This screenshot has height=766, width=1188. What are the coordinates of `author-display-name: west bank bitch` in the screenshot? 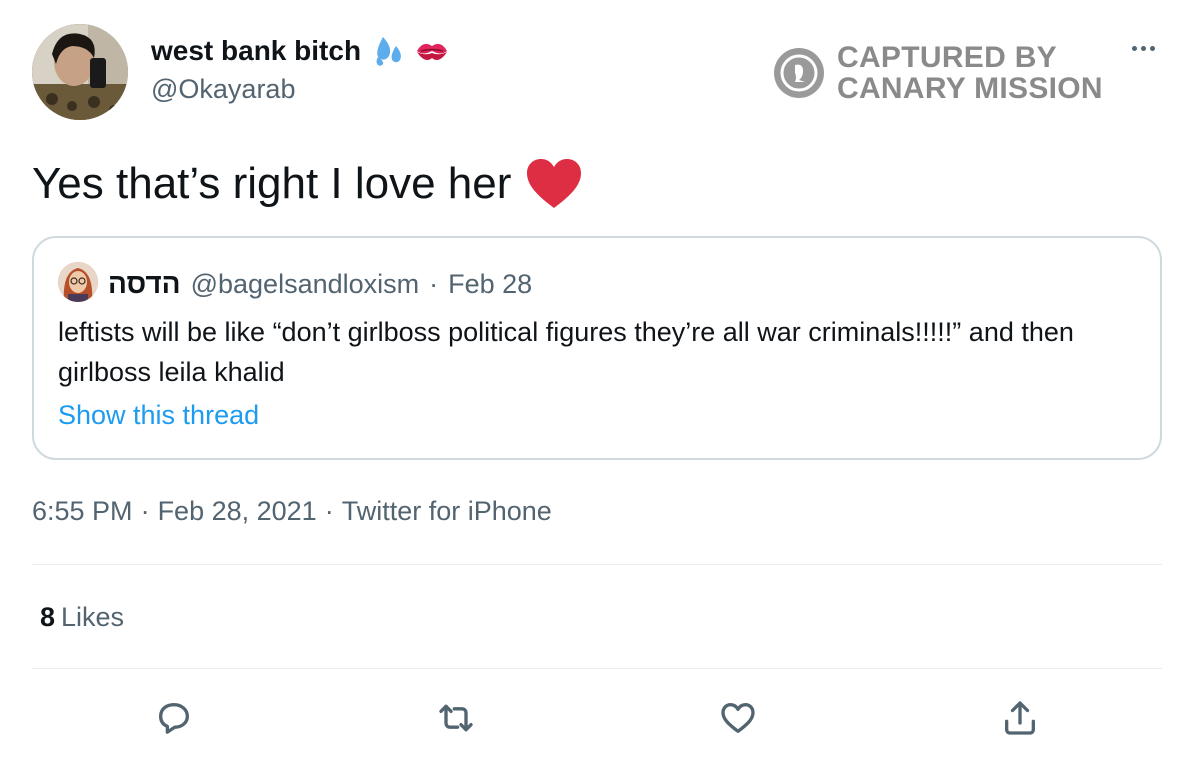 It's located at (300, 51).